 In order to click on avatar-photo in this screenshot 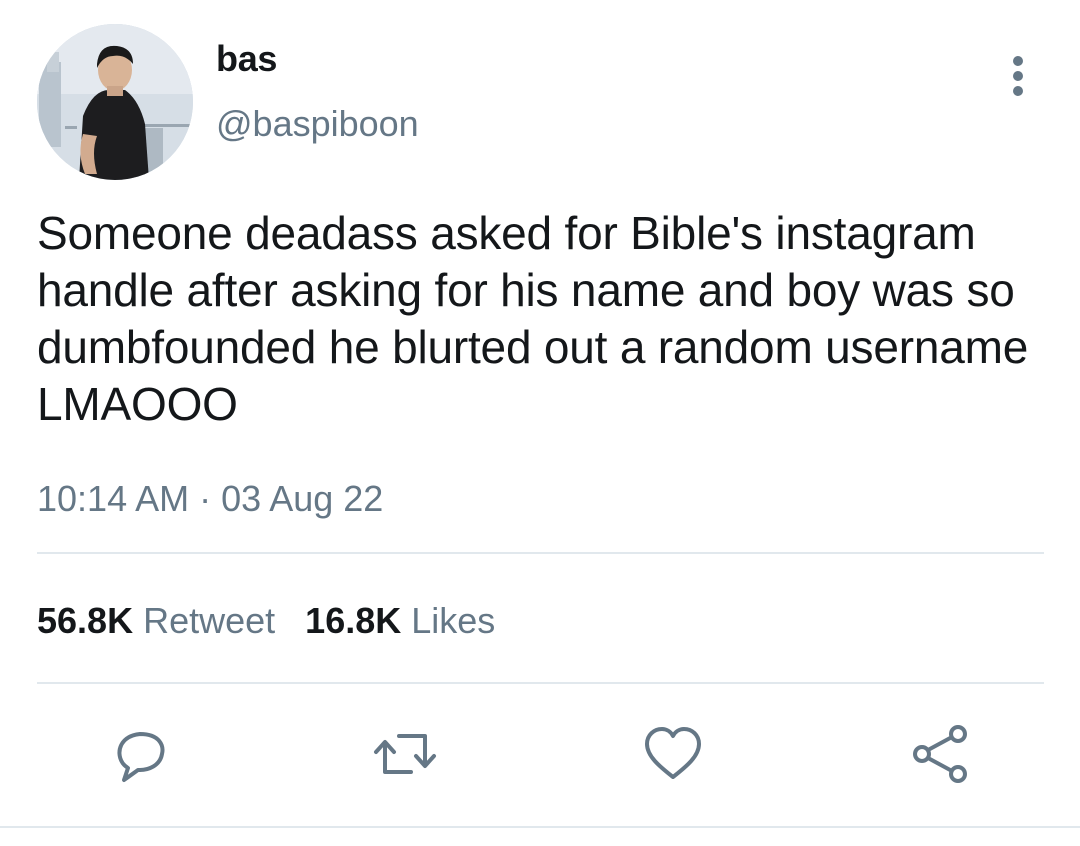, I will do `click(115, 102)`.